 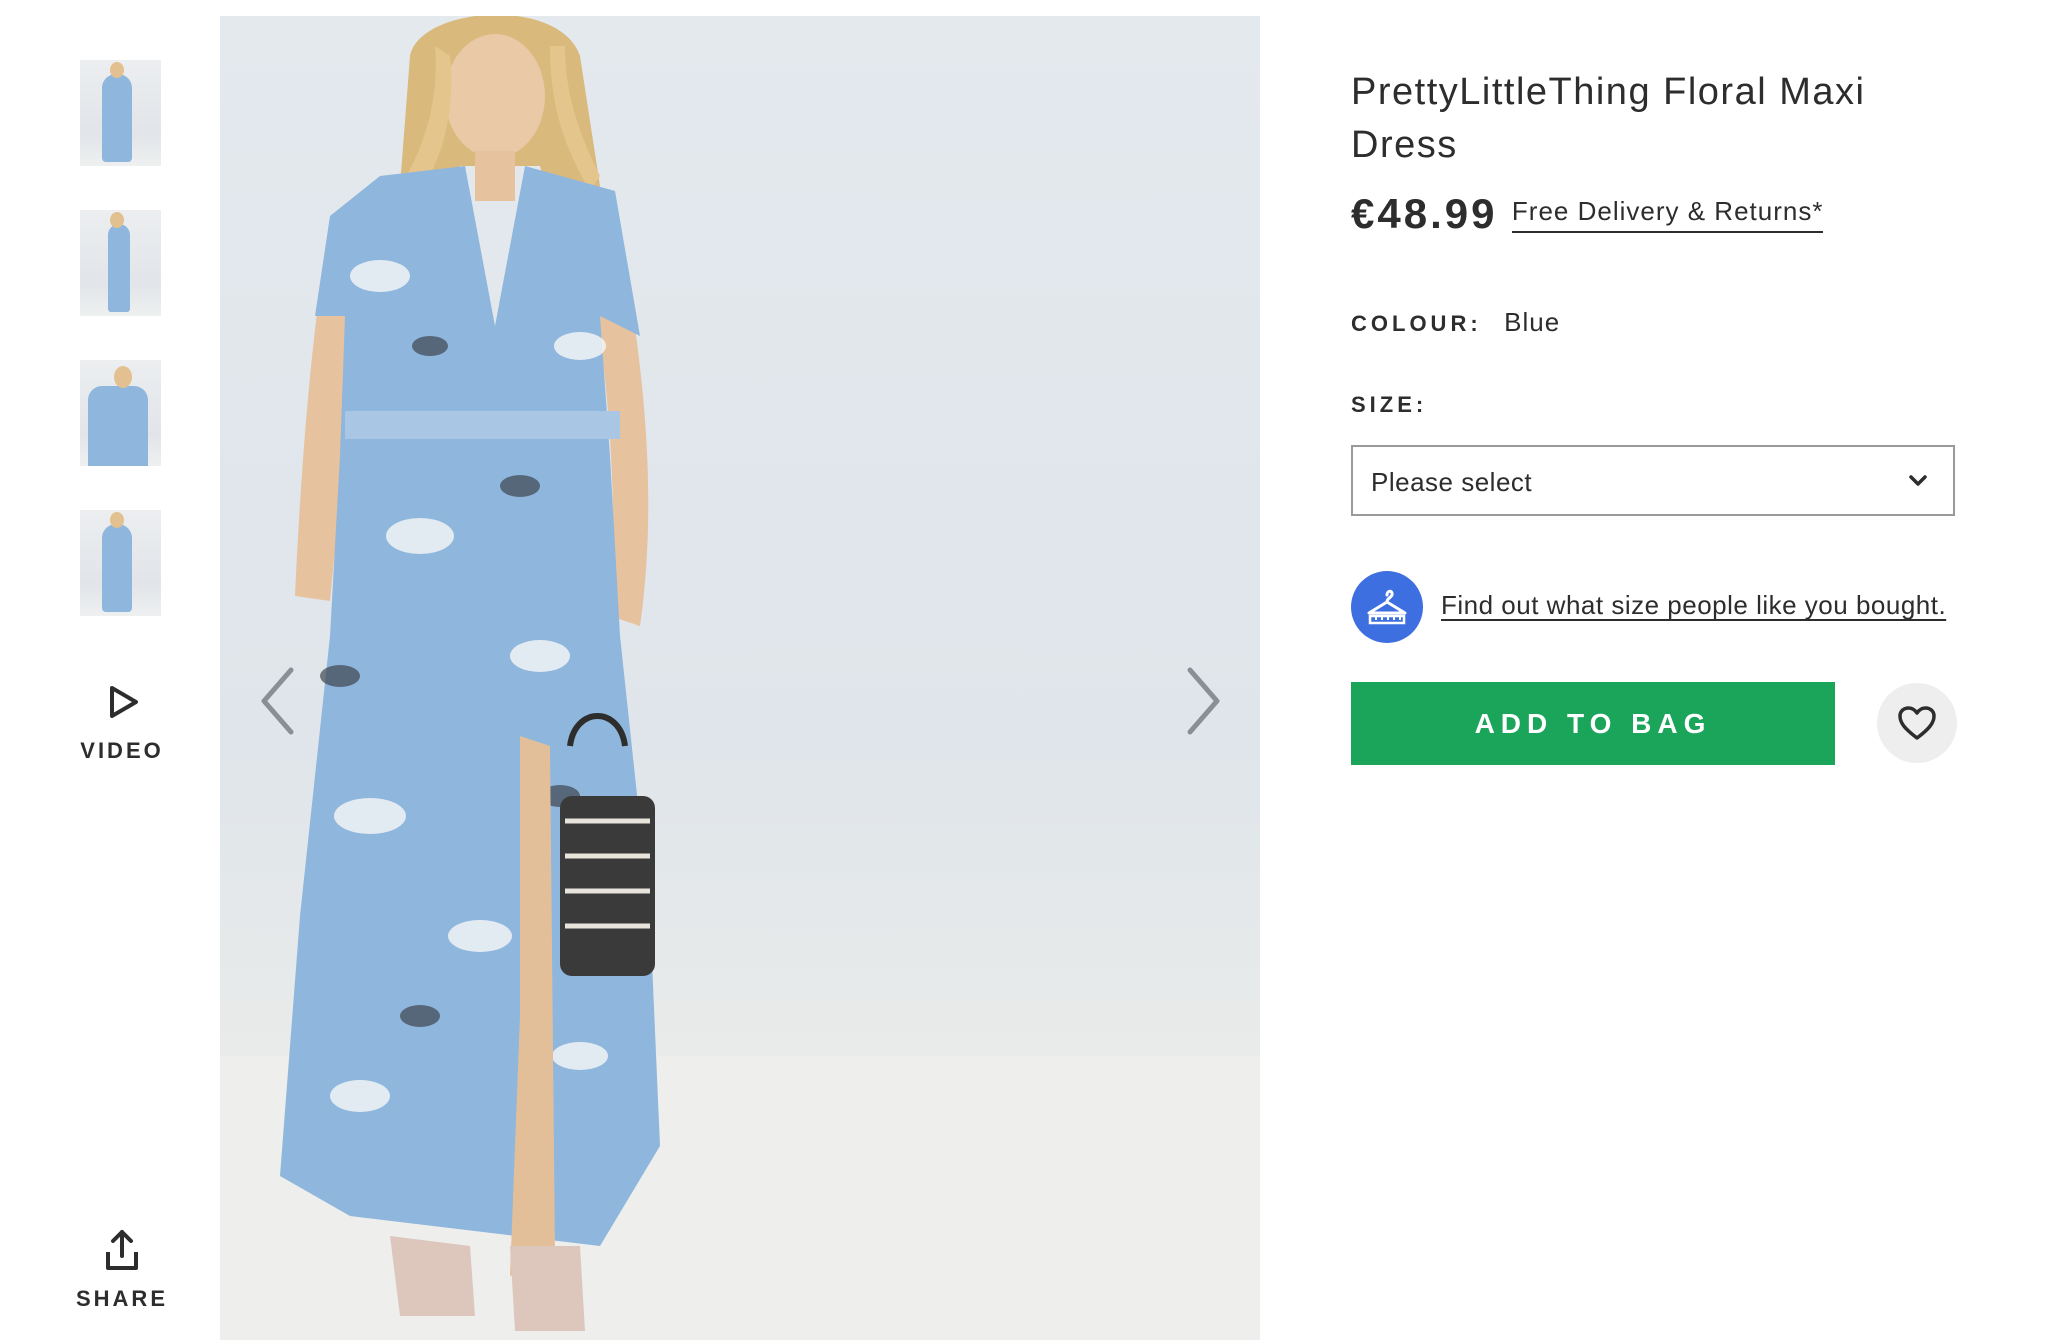 I want to click on product-price: €48.99, so click(x=1424, y=213).